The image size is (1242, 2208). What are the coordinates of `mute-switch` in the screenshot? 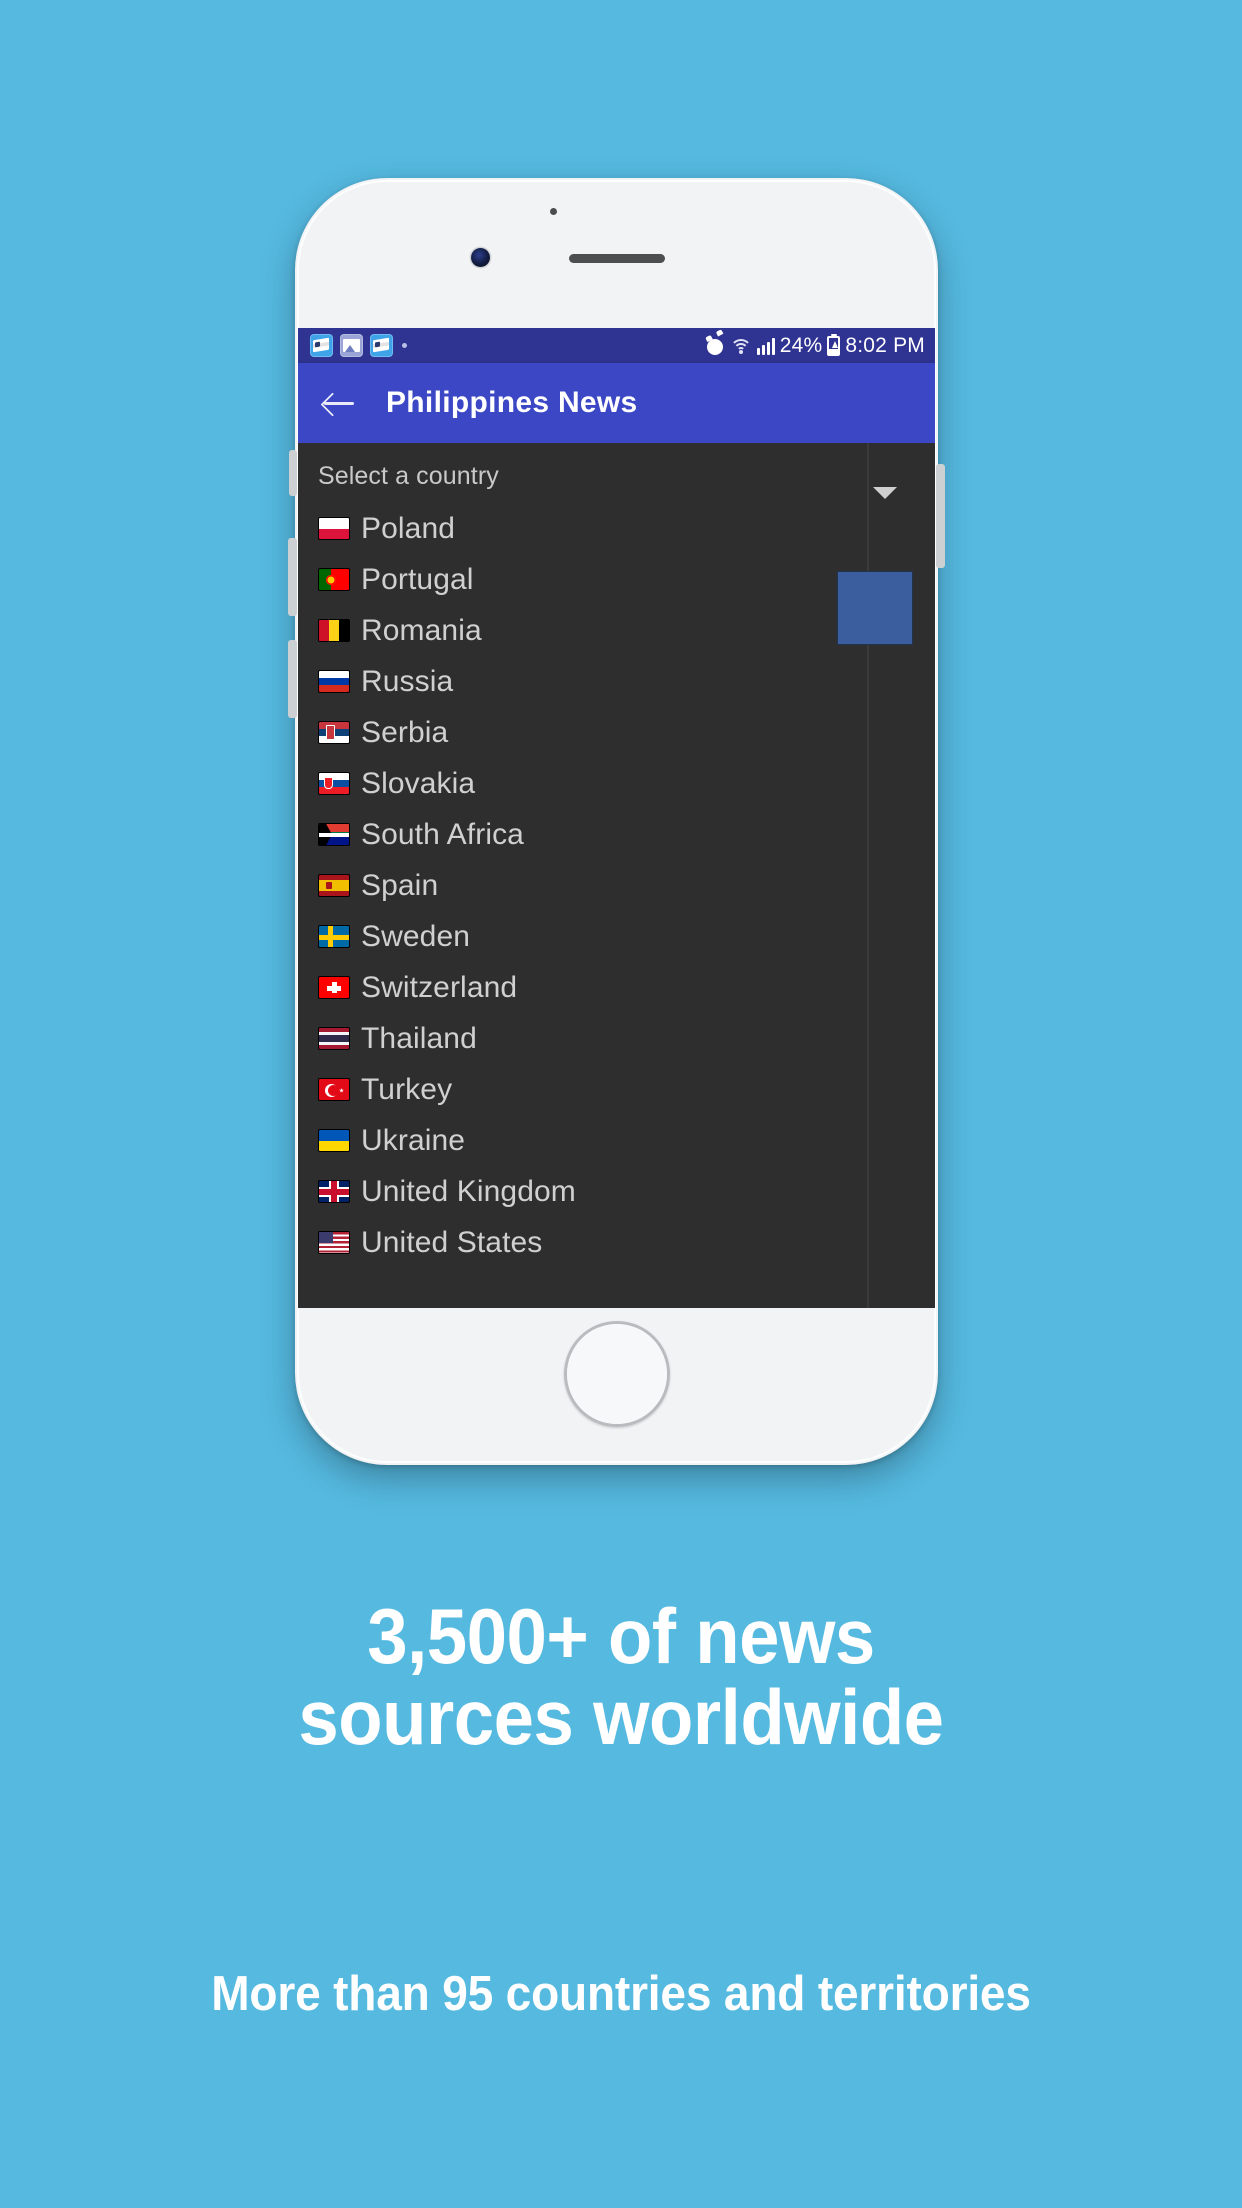 It's located at (293, 473).